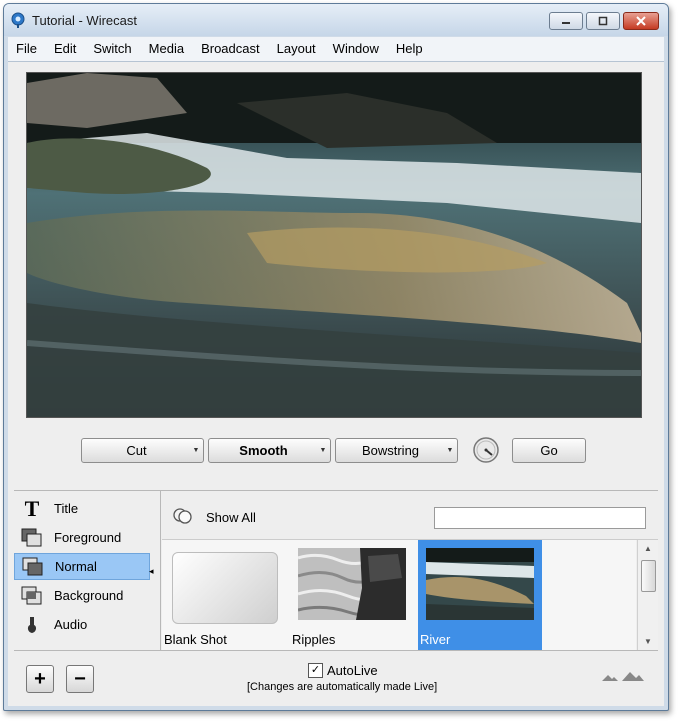 Image resolution: width=680 pixels, height=724 pixels. What do you see at coordinates (356, 49) in the screenshot?
I see `menu-window: Window` at bounding box center [356, 49].